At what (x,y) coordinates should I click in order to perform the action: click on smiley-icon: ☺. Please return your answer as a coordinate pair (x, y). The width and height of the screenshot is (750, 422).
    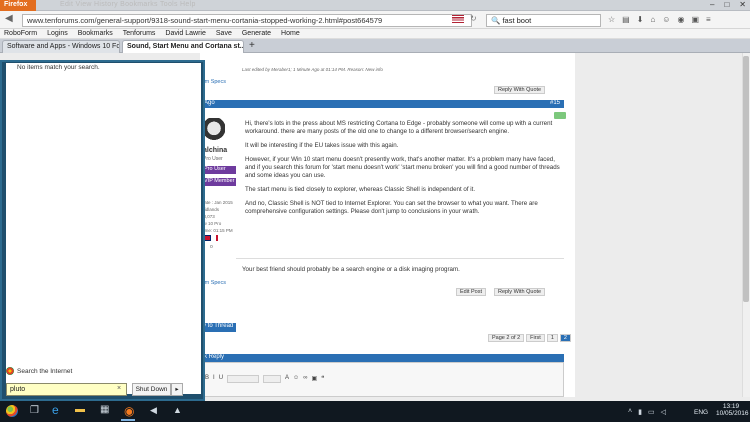
    Looking at the image, I should click on (296, 379).